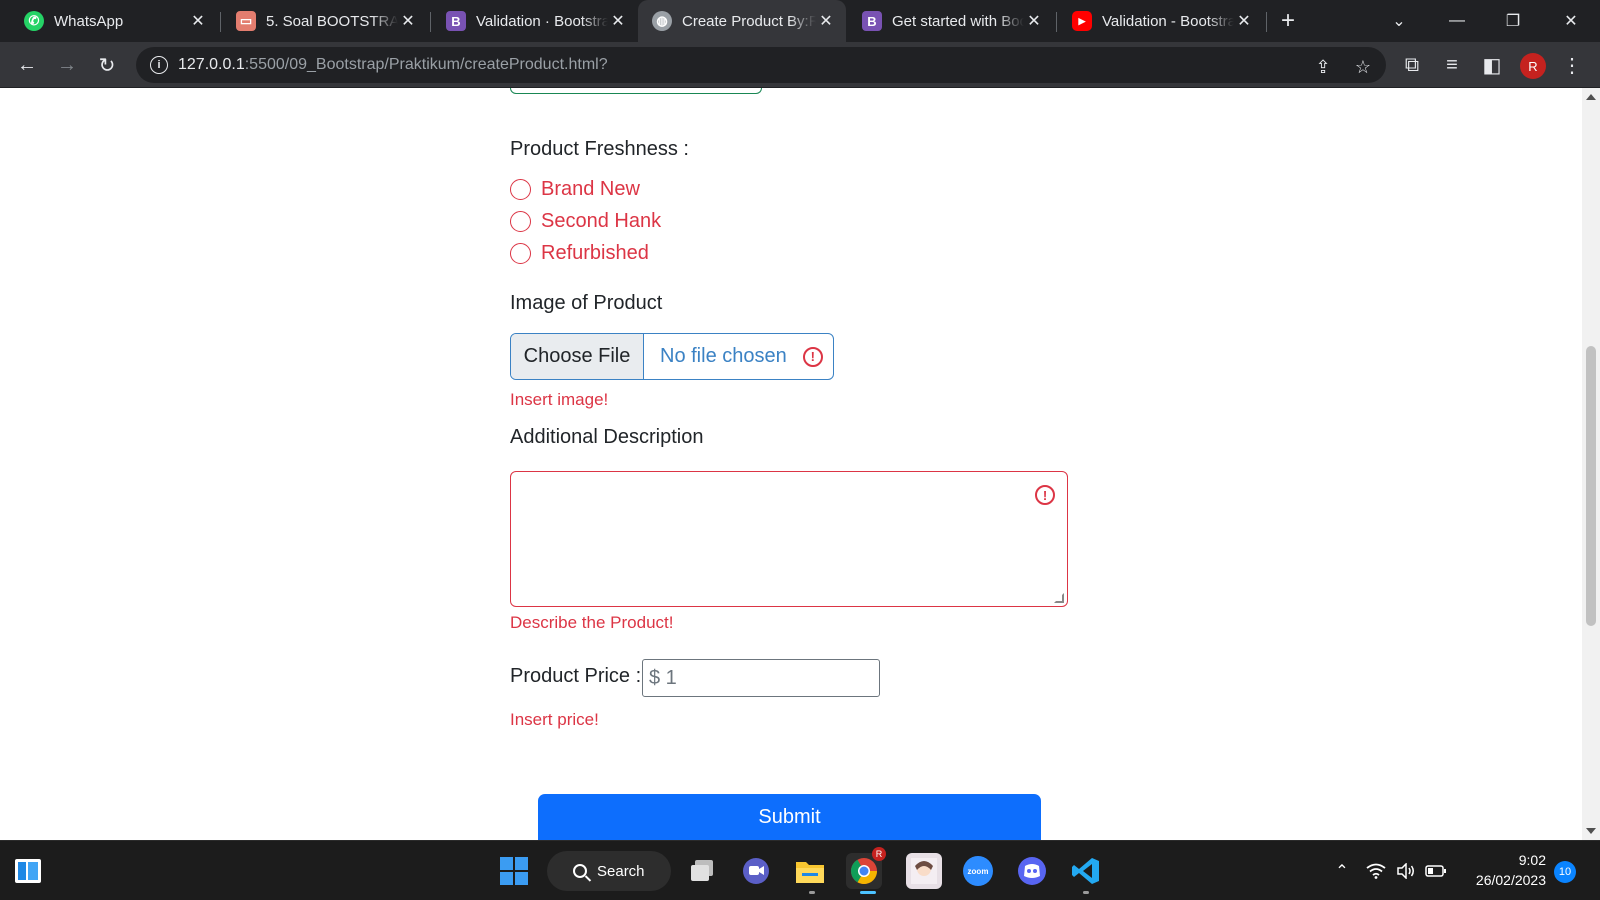 Image resolution: width=1600 pixels, height=900 pixels. What do you see at coordinates (761, 678) in the screenshot?
I see `price-input: $ 1` at bounding box center [761, 678].